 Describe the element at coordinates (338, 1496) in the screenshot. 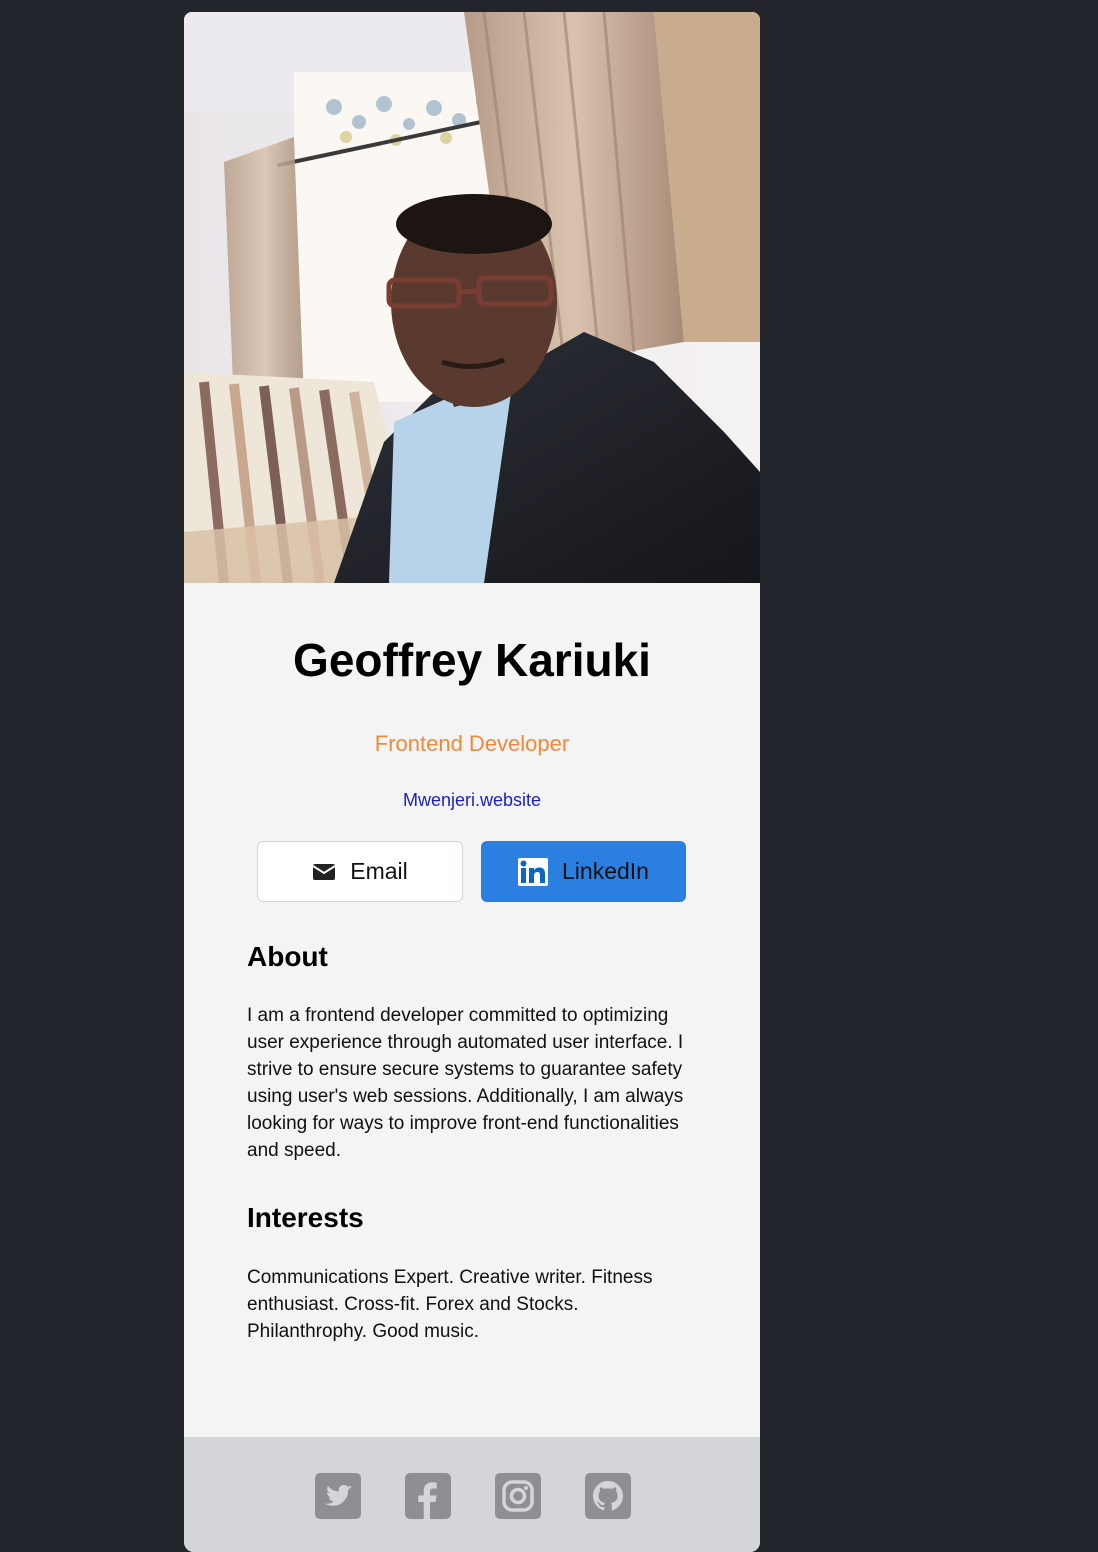

I see `twitter-icon` at that location.